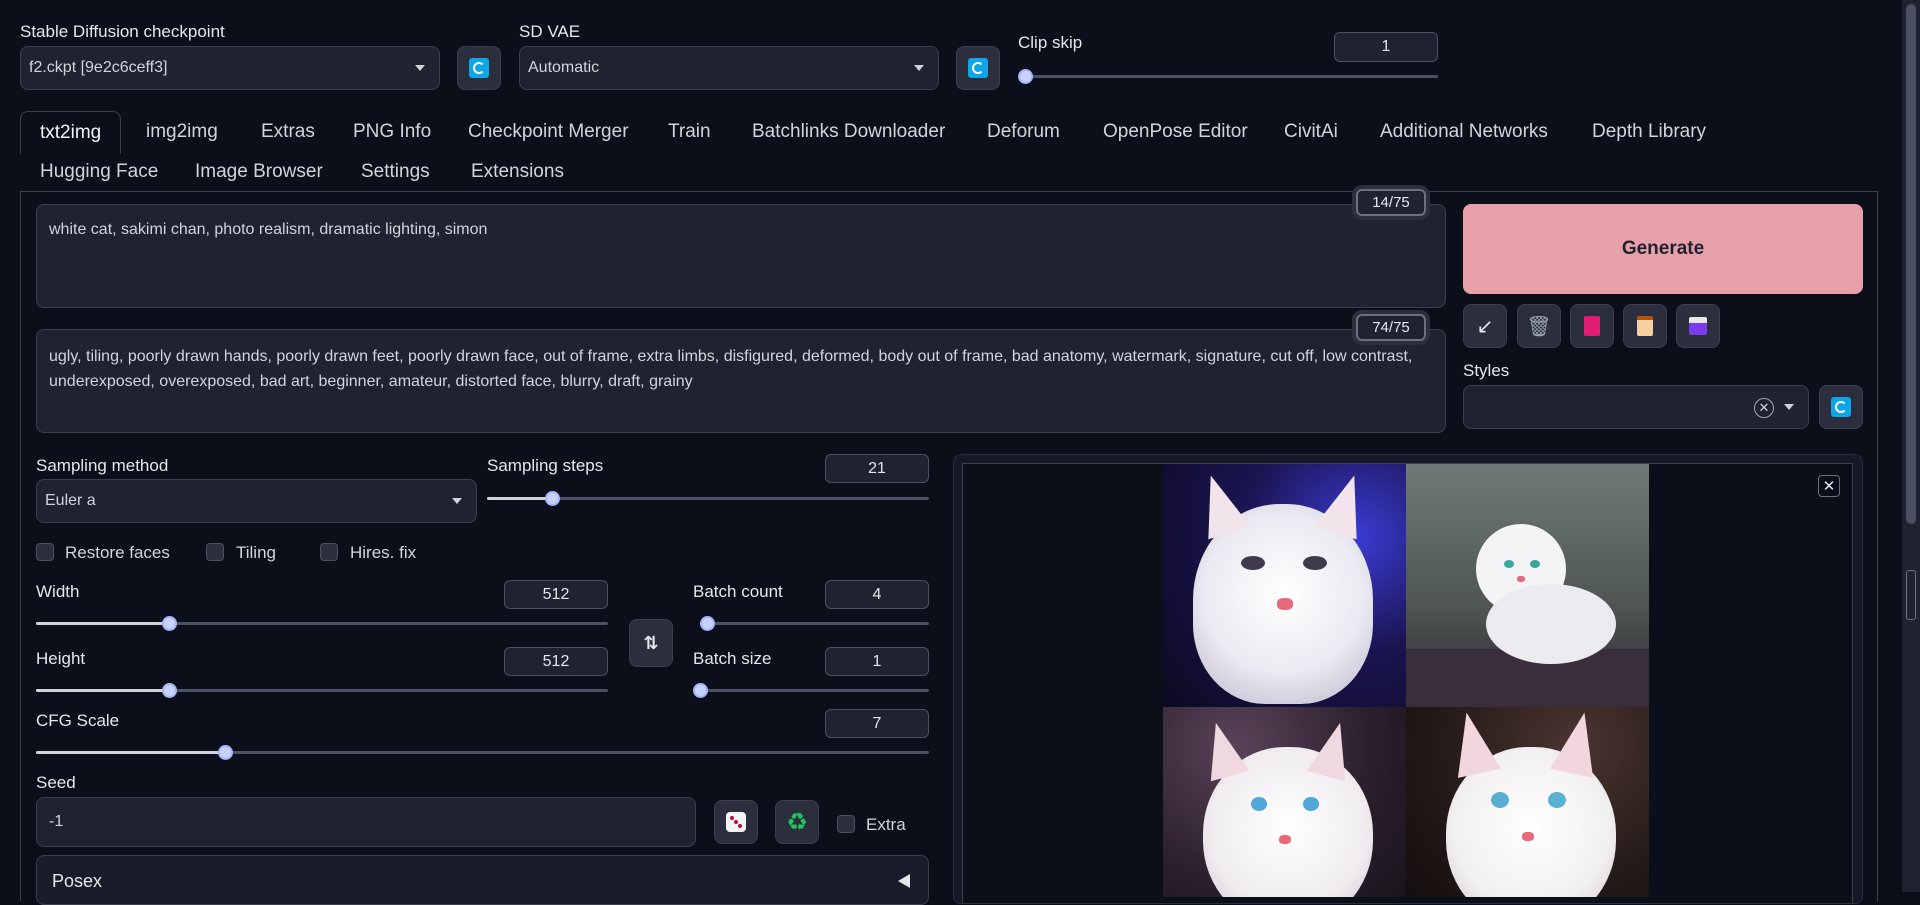 The image size is (1920, 905). Describe the element at coordinates (1391, 202) in the screenshot. I see `prompt-token-counter: 14/75` at that location.